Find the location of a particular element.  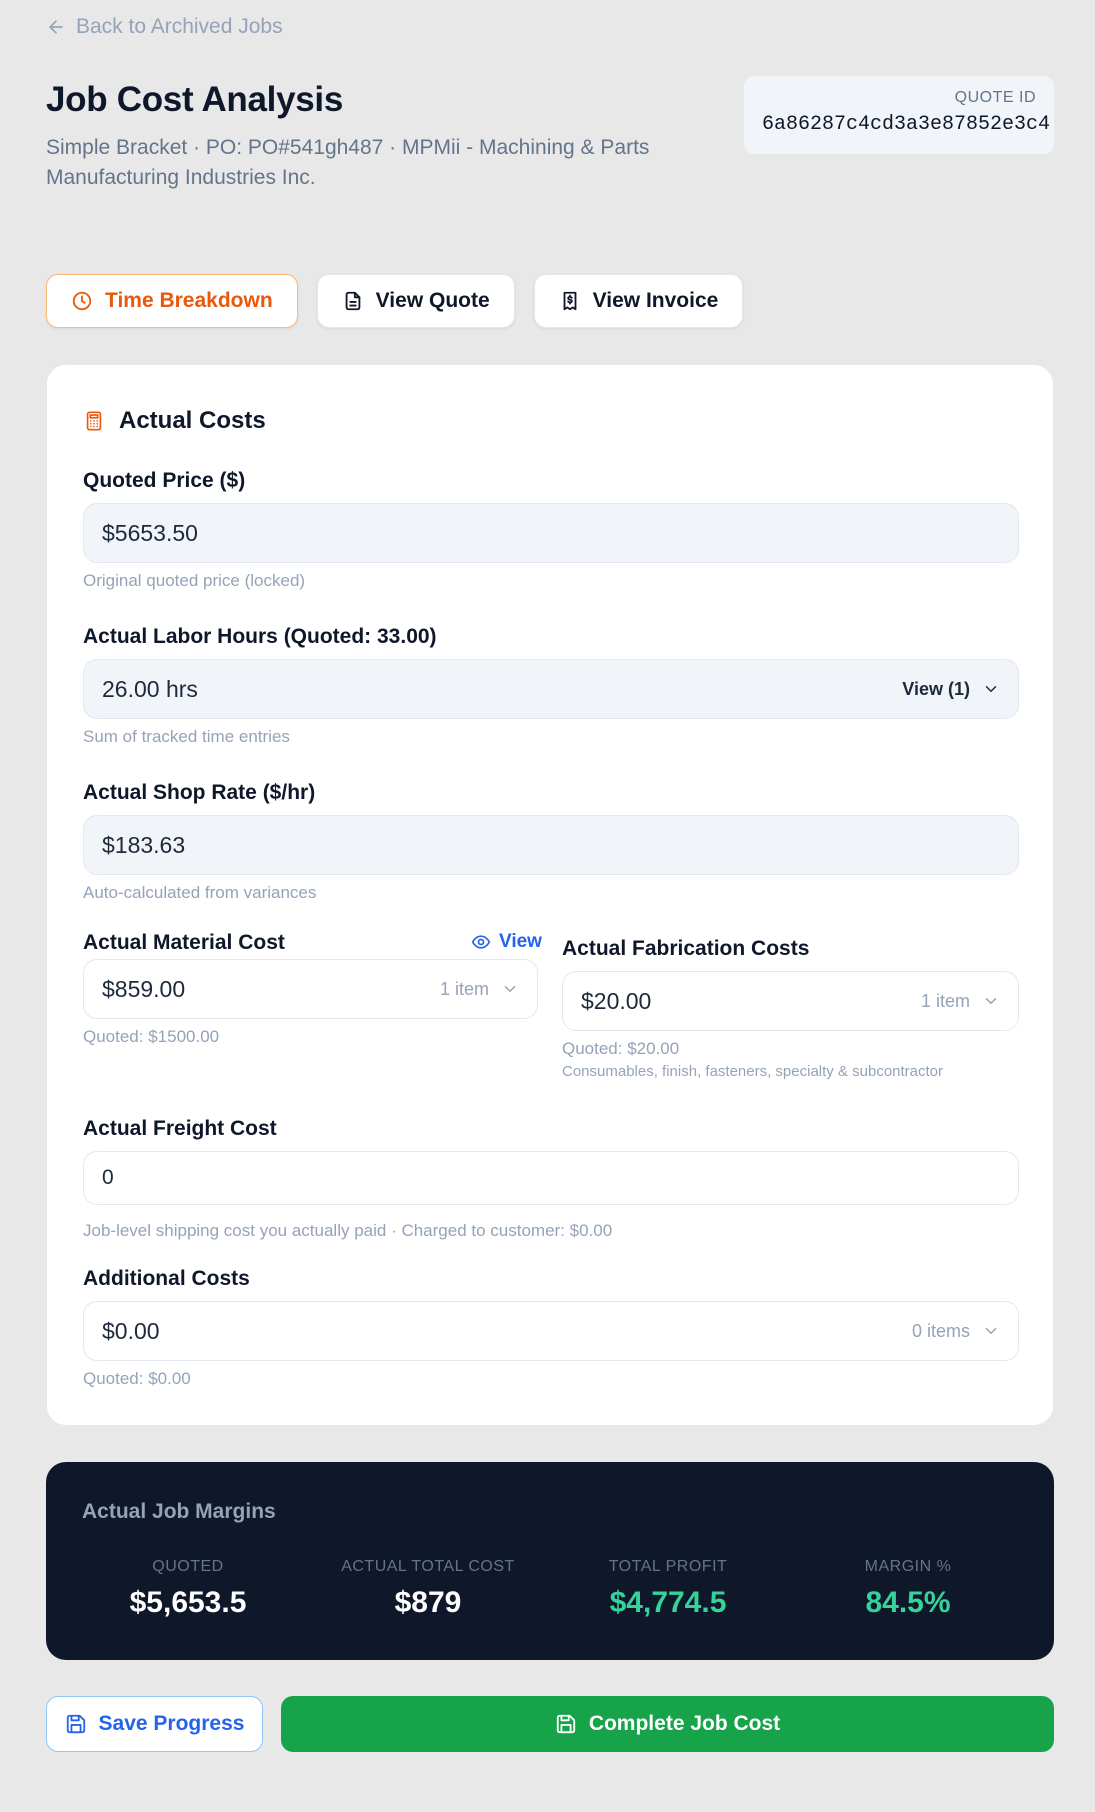

margins-title: Actual Job Margins is located at coordinates (179, 1511).